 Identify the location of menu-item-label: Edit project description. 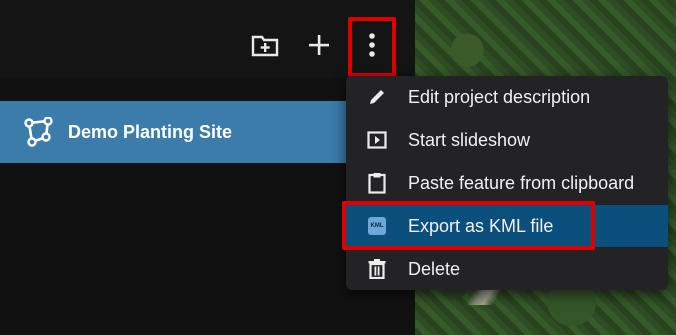
(499, 96).